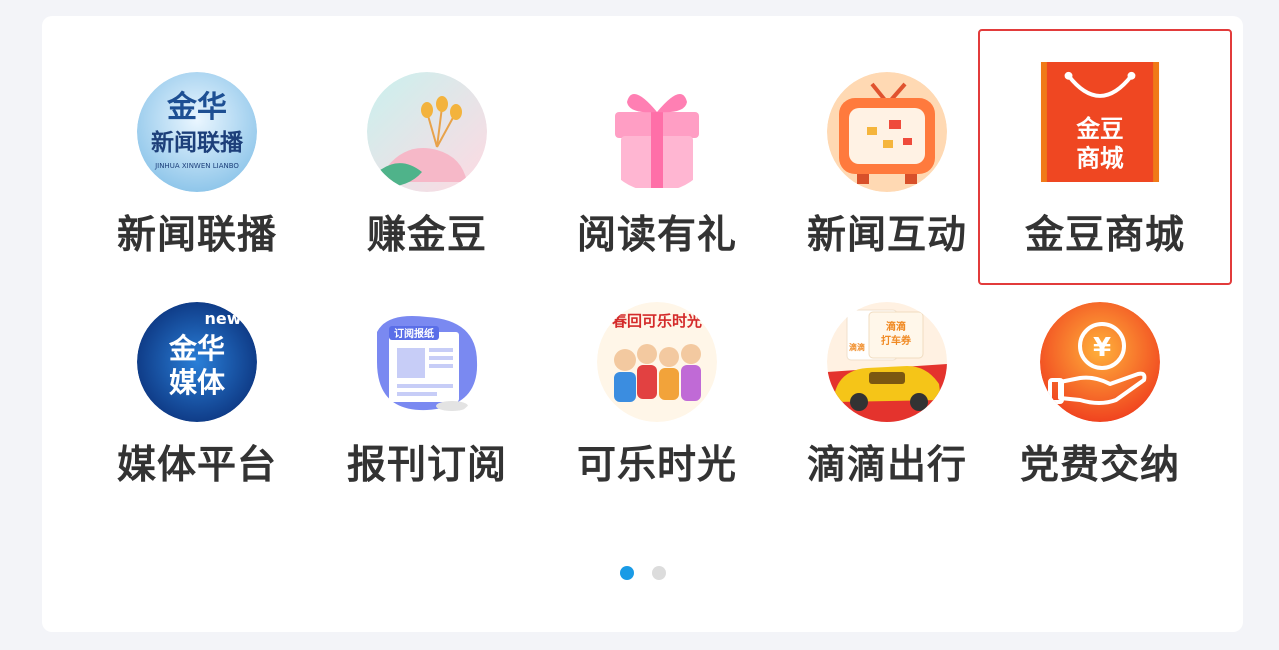 This screenshot has height=650, width=1279. Describe the element at coordinates (196, 166) in the screenshot. I see `svg-text: JINHUA XINWEN LIANBO` at that location.